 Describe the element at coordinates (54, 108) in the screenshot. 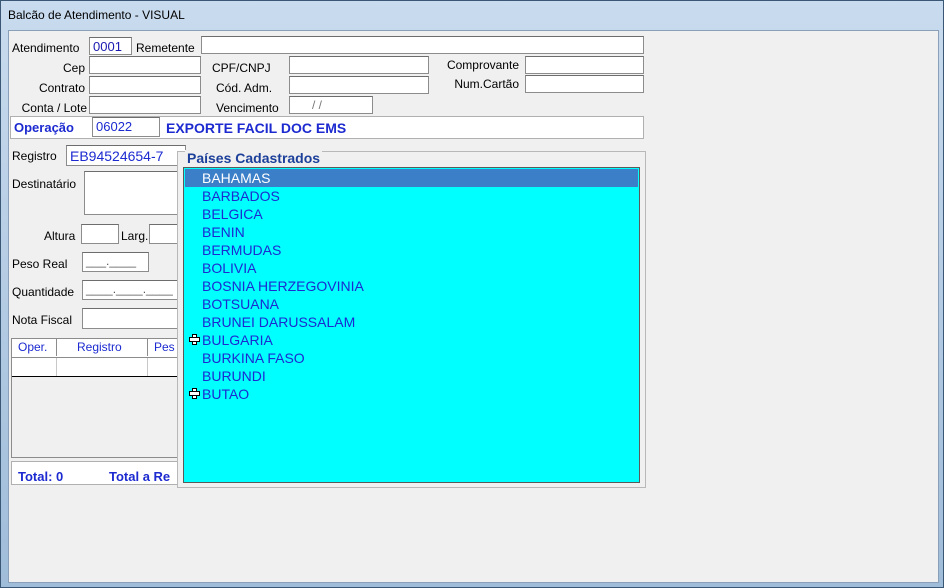

I see `conta-lote-label: Conta / Lote` at that location.